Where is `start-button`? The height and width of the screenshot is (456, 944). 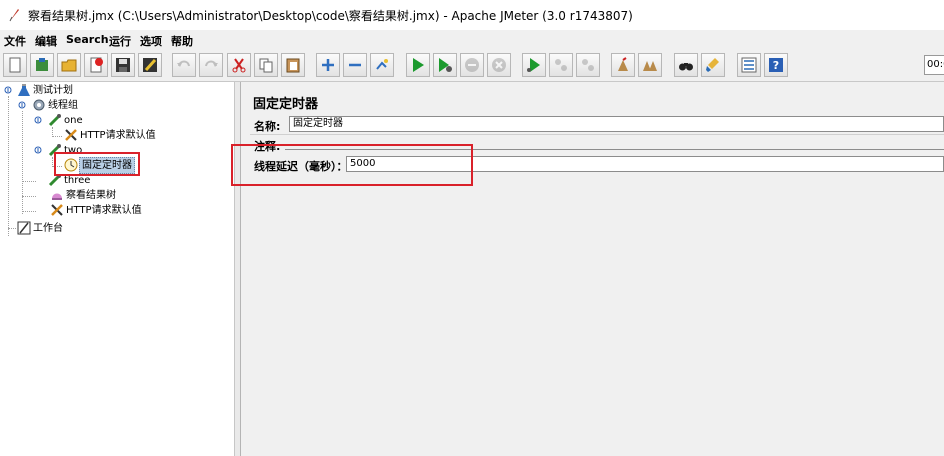
start-button is located at coordinates (418, 65).